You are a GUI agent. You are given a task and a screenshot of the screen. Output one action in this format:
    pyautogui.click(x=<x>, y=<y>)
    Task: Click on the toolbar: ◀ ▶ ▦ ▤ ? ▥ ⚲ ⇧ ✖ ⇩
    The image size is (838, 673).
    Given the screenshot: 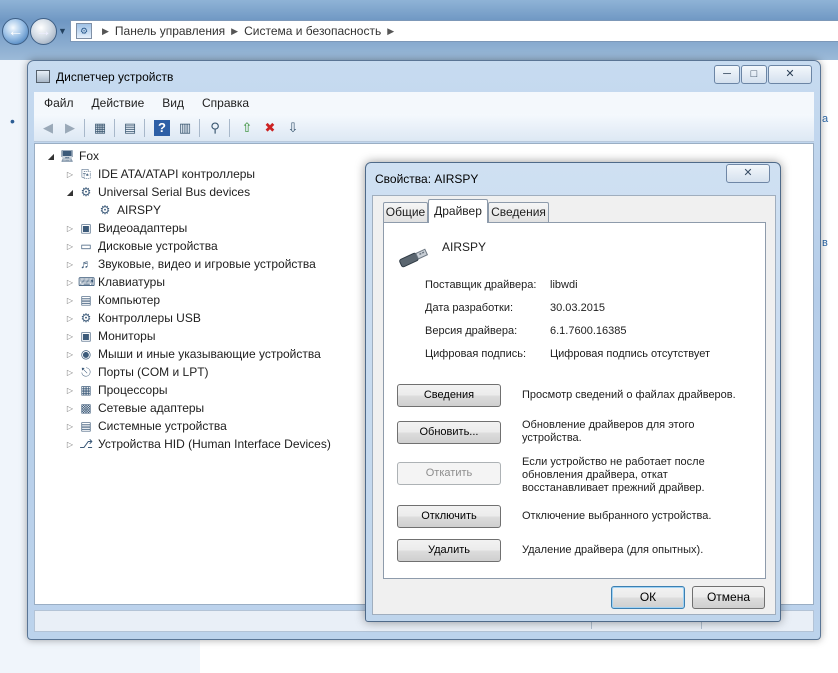 What is the action you would take?
    pyautogui.click(x=424, y=128)
    